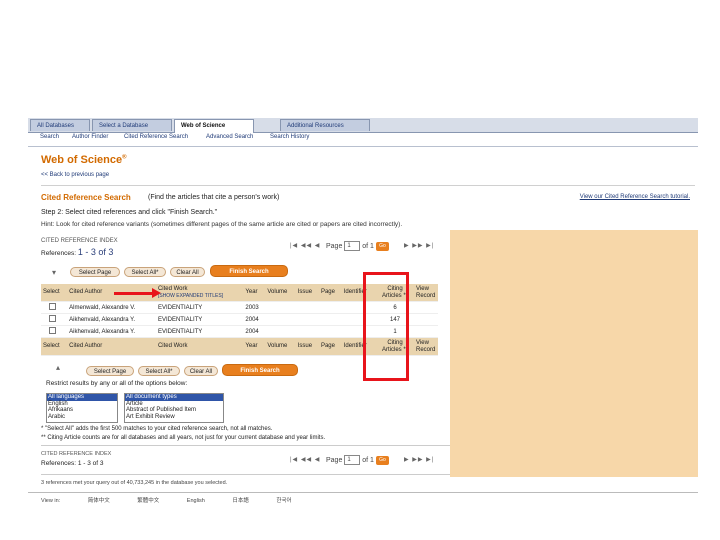 Image resolution: width=720 pixels, height=540 pixels. Describe the element at coordinates (254, 307) in the screenshot. I see `year: 2003` at that location.